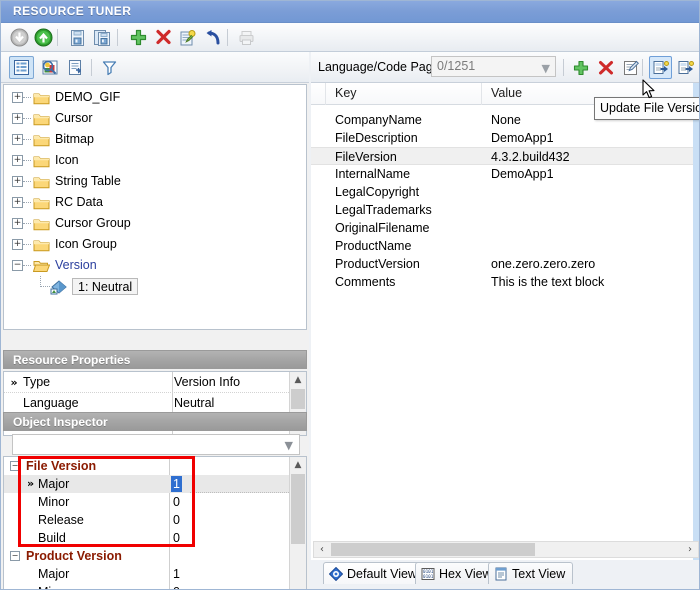 Image resolution: width=700 pixels, height=590 pixels. I want to click on resource-properties-header: Resource Properties, so click(155, 359).